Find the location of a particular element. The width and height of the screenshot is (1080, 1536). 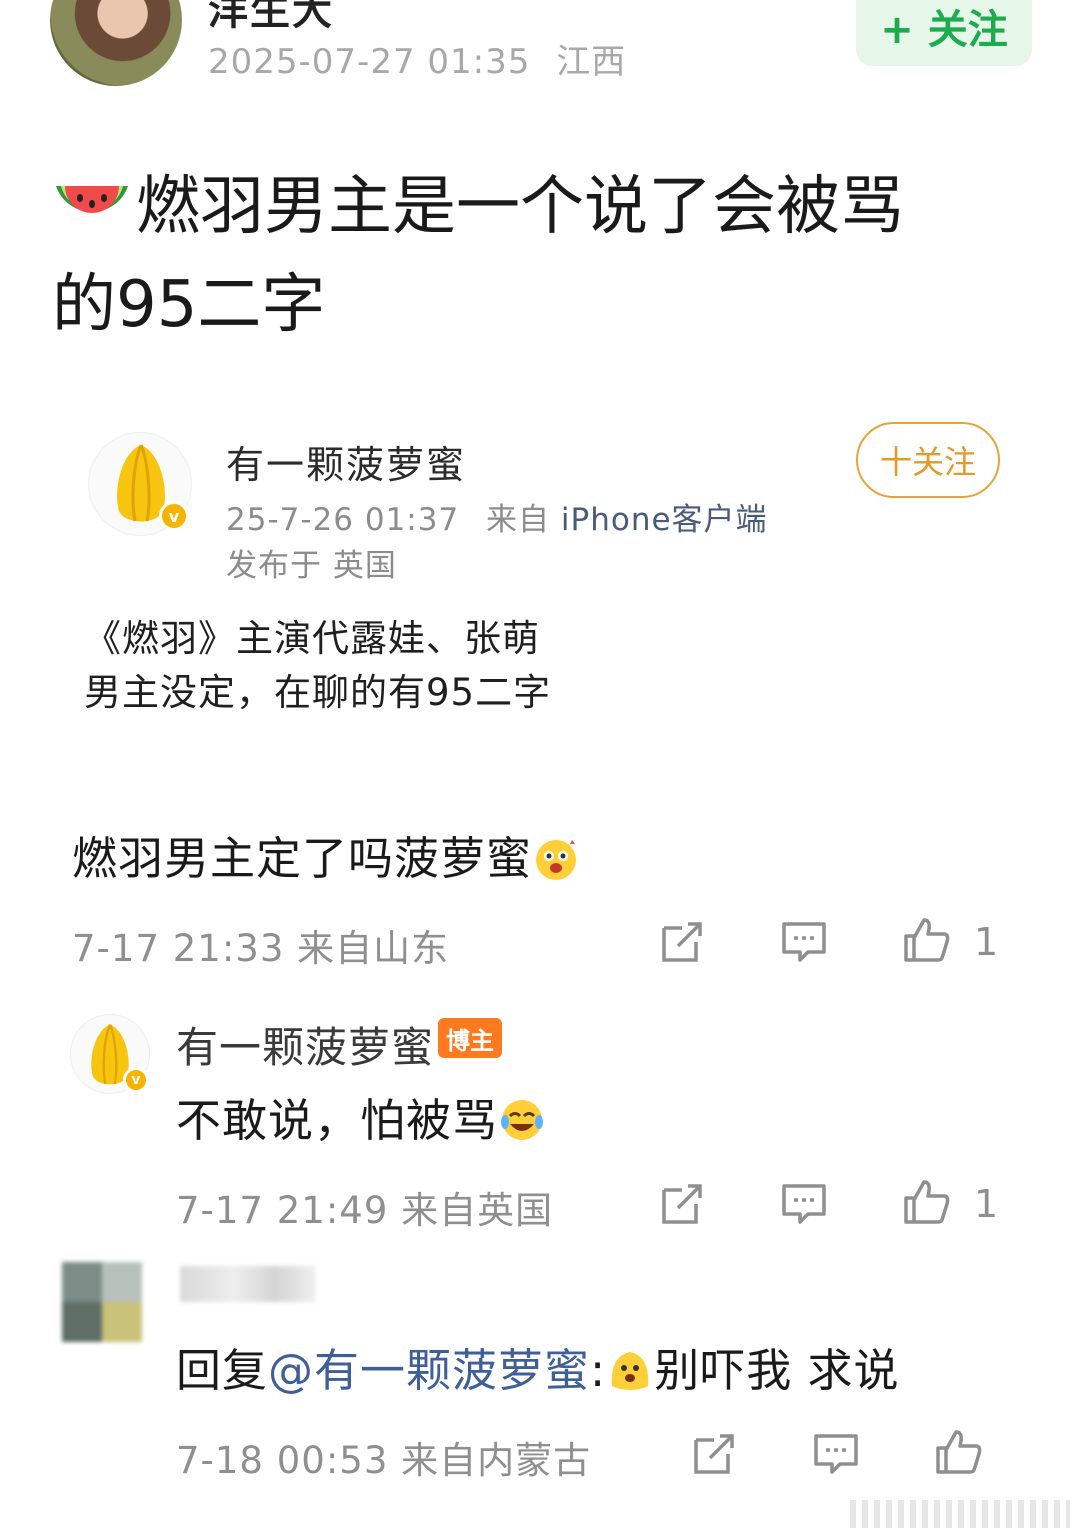

quoted-location: 发布于 英国 is located at coordinates (311, 566).